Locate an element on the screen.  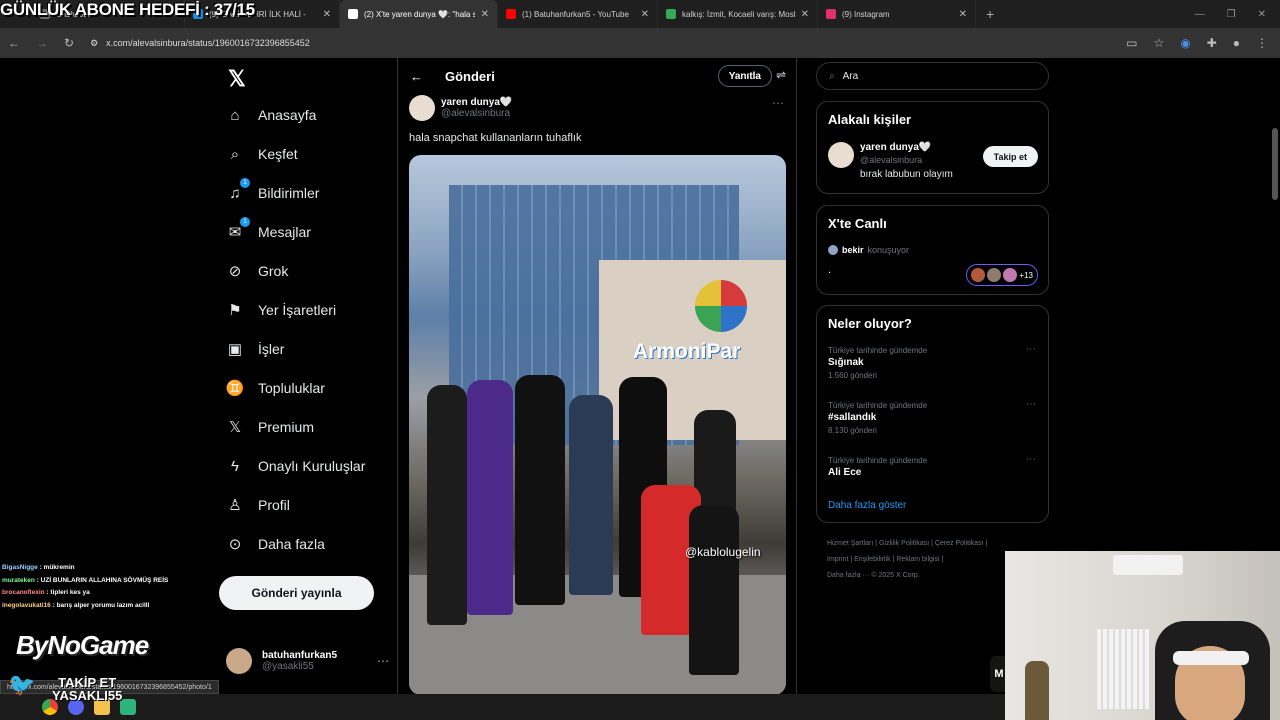
lightning-icon: ϟ is located at coordinates (235, 466).